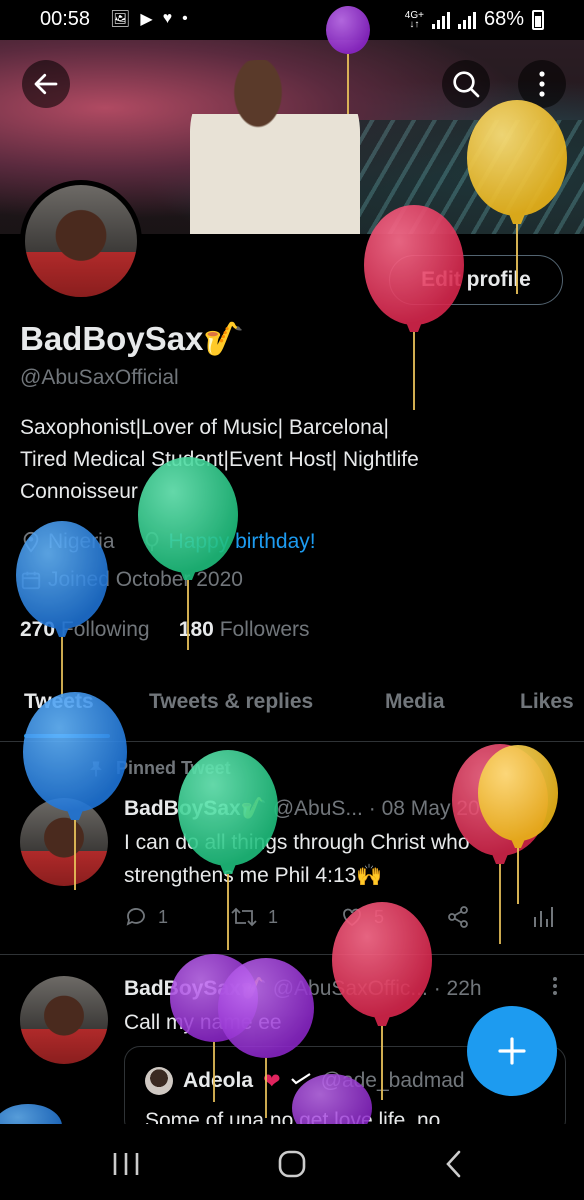 The height and width of the screenshot is (1200, 584). Describe the element at coordinates (196, 629) in the screenshot. I see `followers-count: 180` at that location.